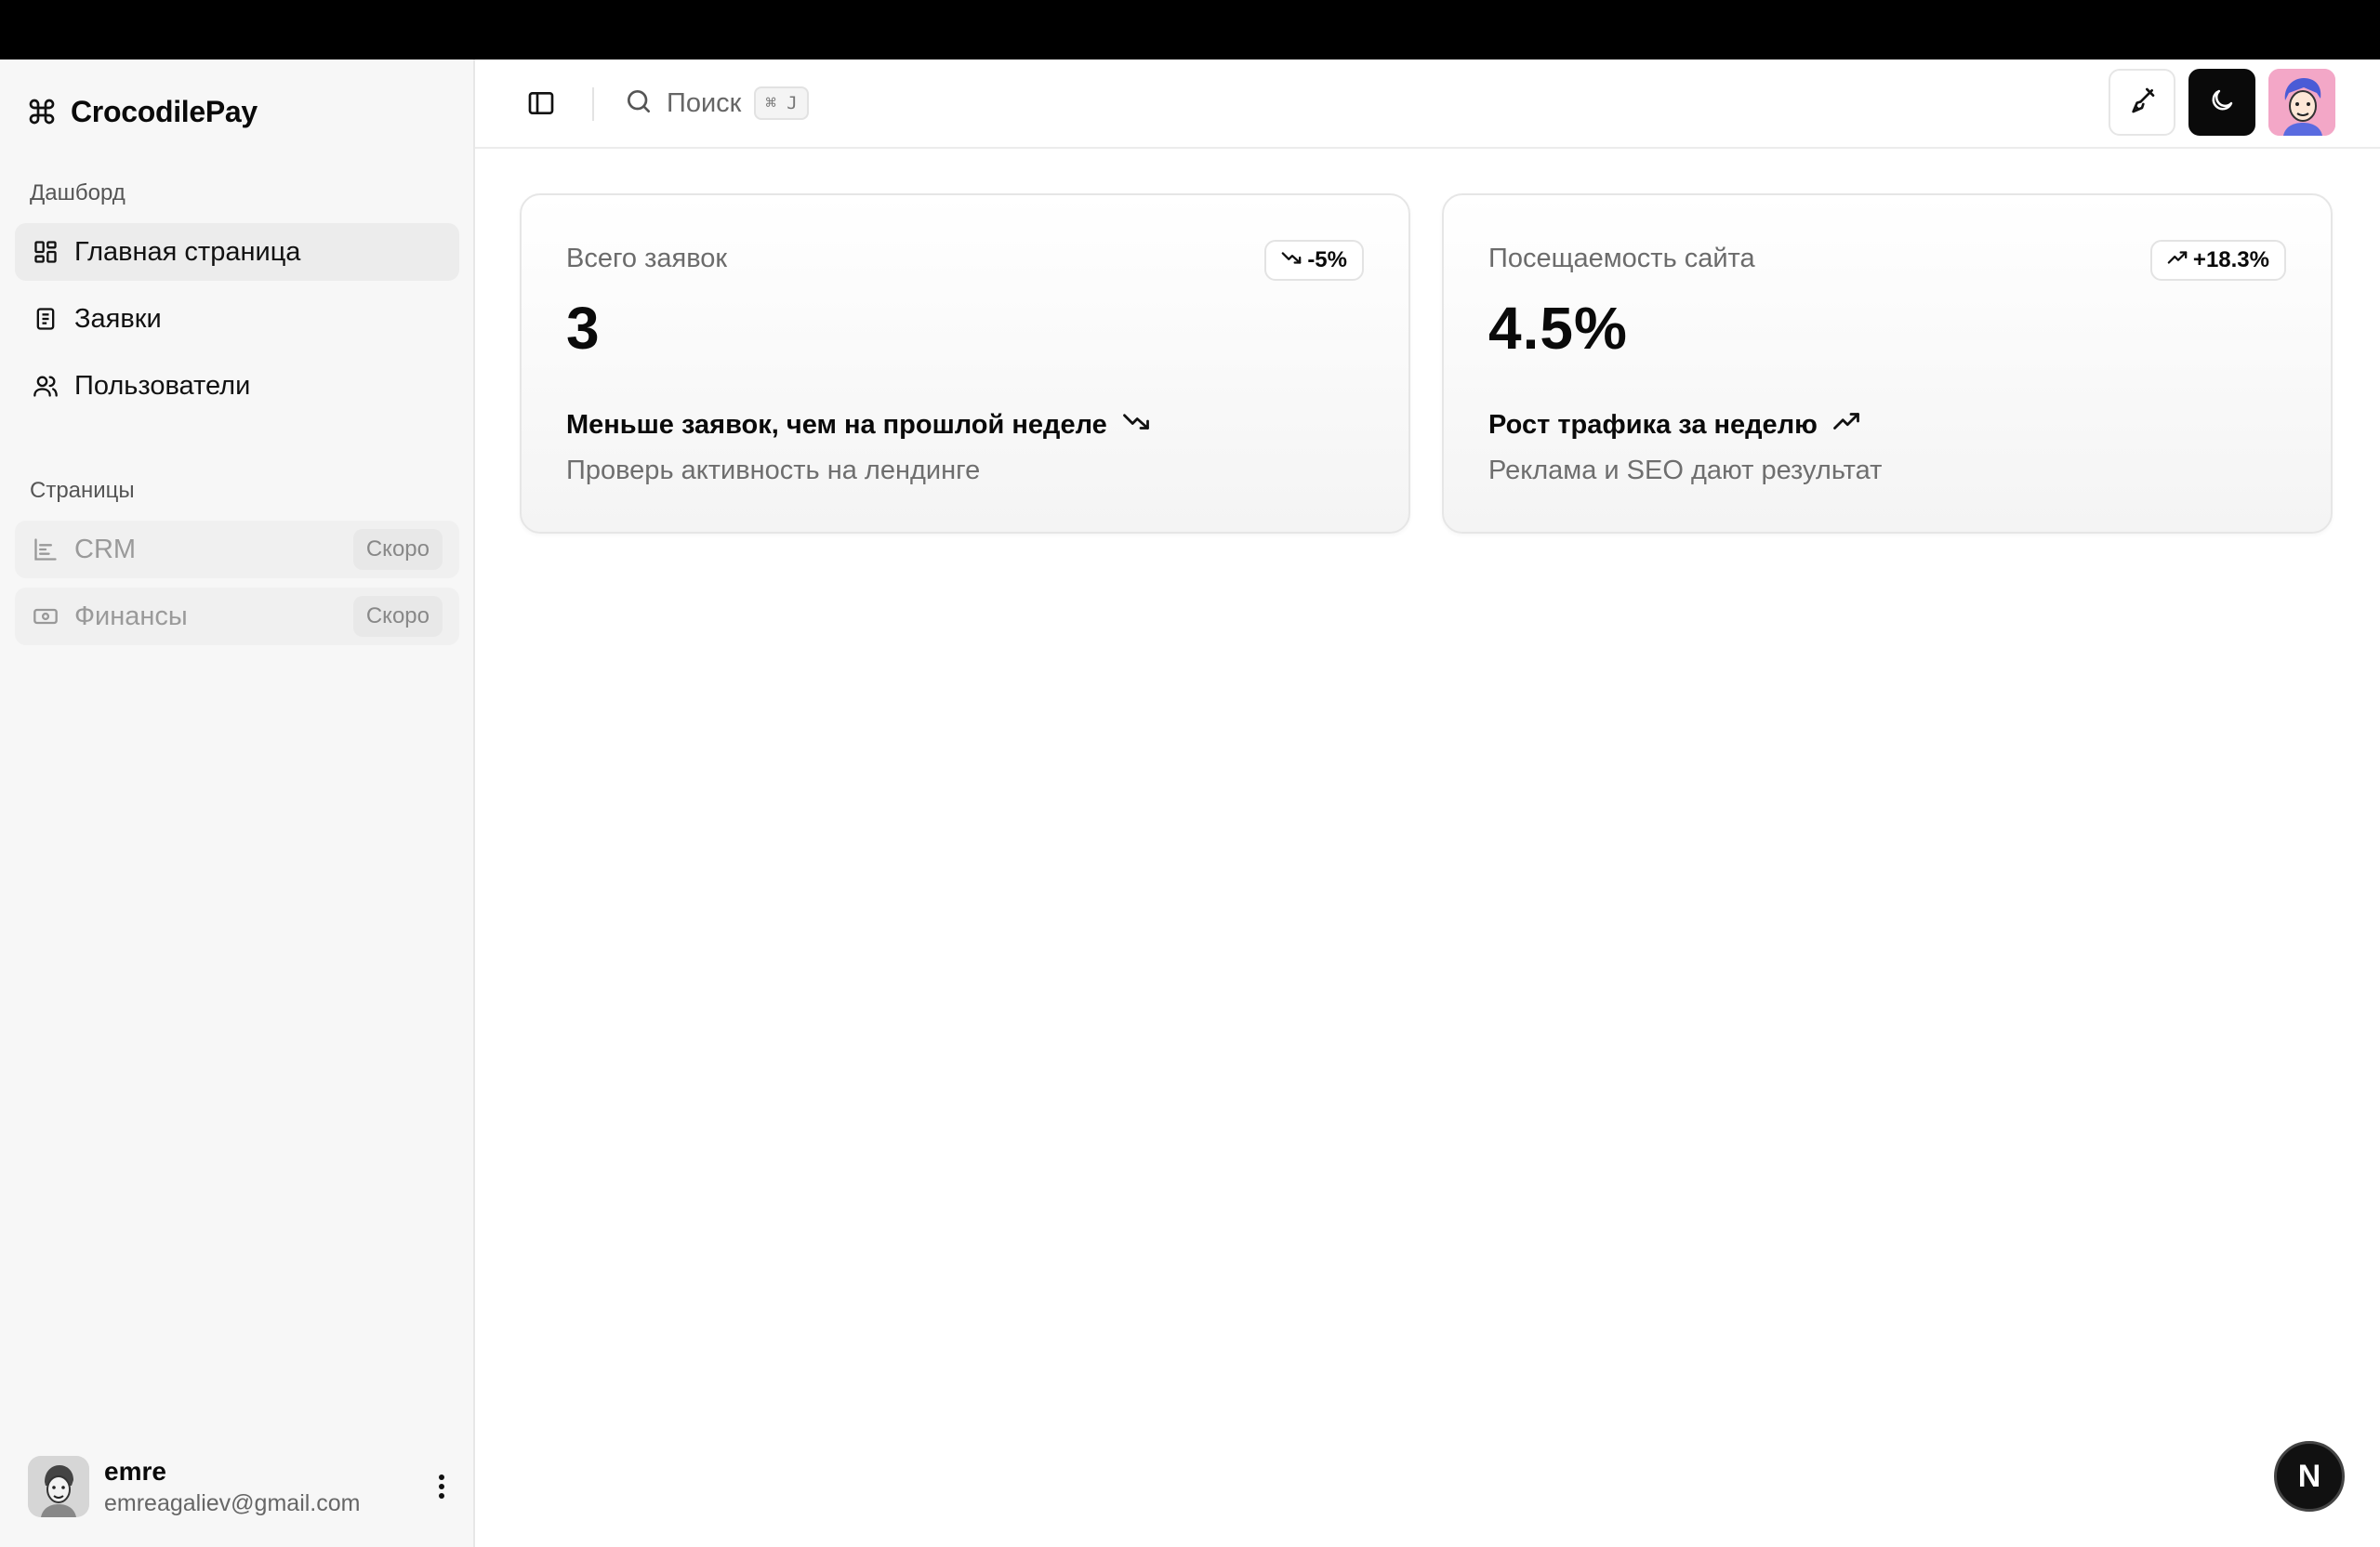 The image size is (2380, 1547). Describe the element at coordinates (1190, 30) in the screenshot. I see `window-top-bar` at that location.